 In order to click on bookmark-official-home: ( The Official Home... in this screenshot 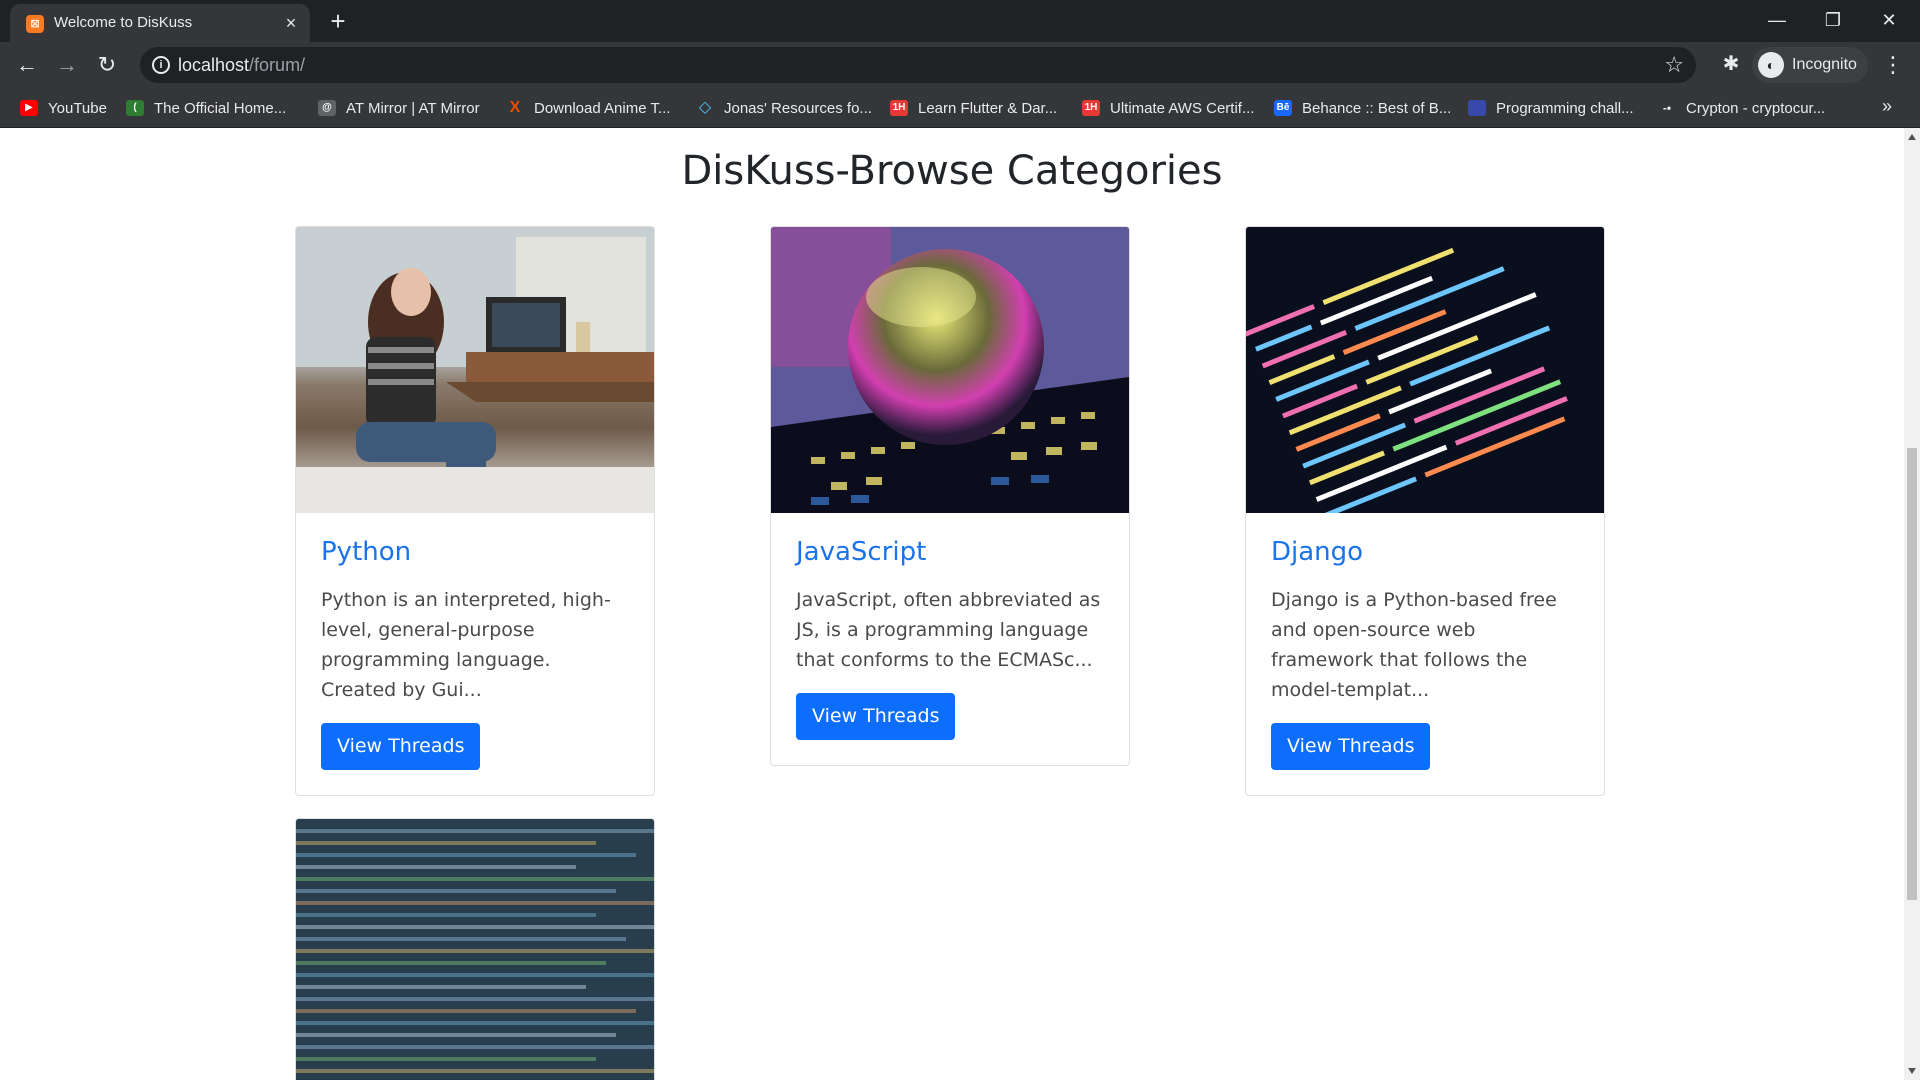, I will do `click(206, 108)`.